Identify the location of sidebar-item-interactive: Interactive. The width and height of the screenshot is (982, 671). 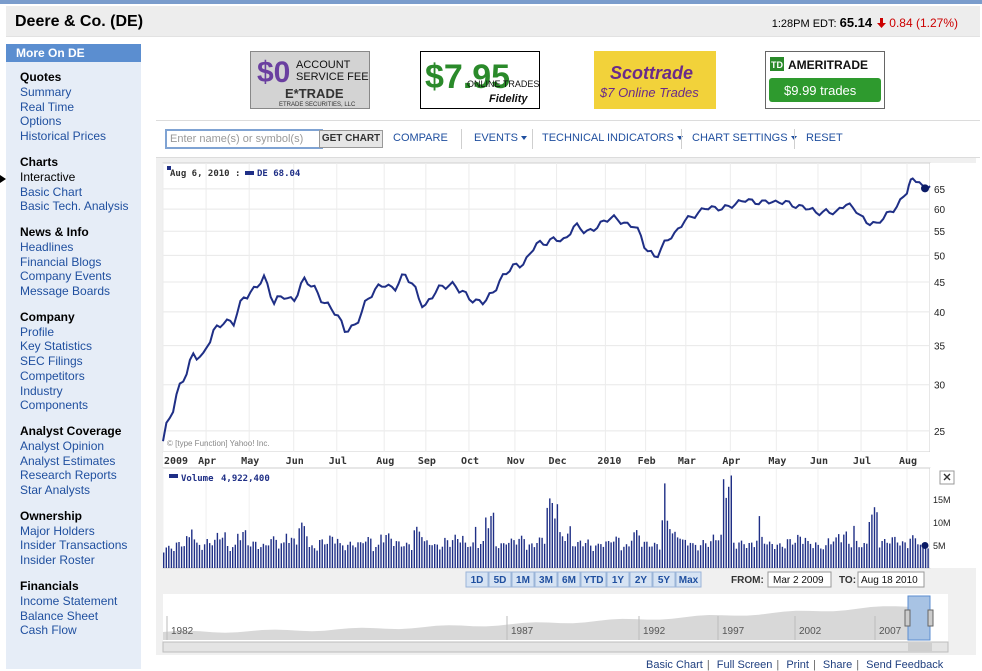
(80, 177).